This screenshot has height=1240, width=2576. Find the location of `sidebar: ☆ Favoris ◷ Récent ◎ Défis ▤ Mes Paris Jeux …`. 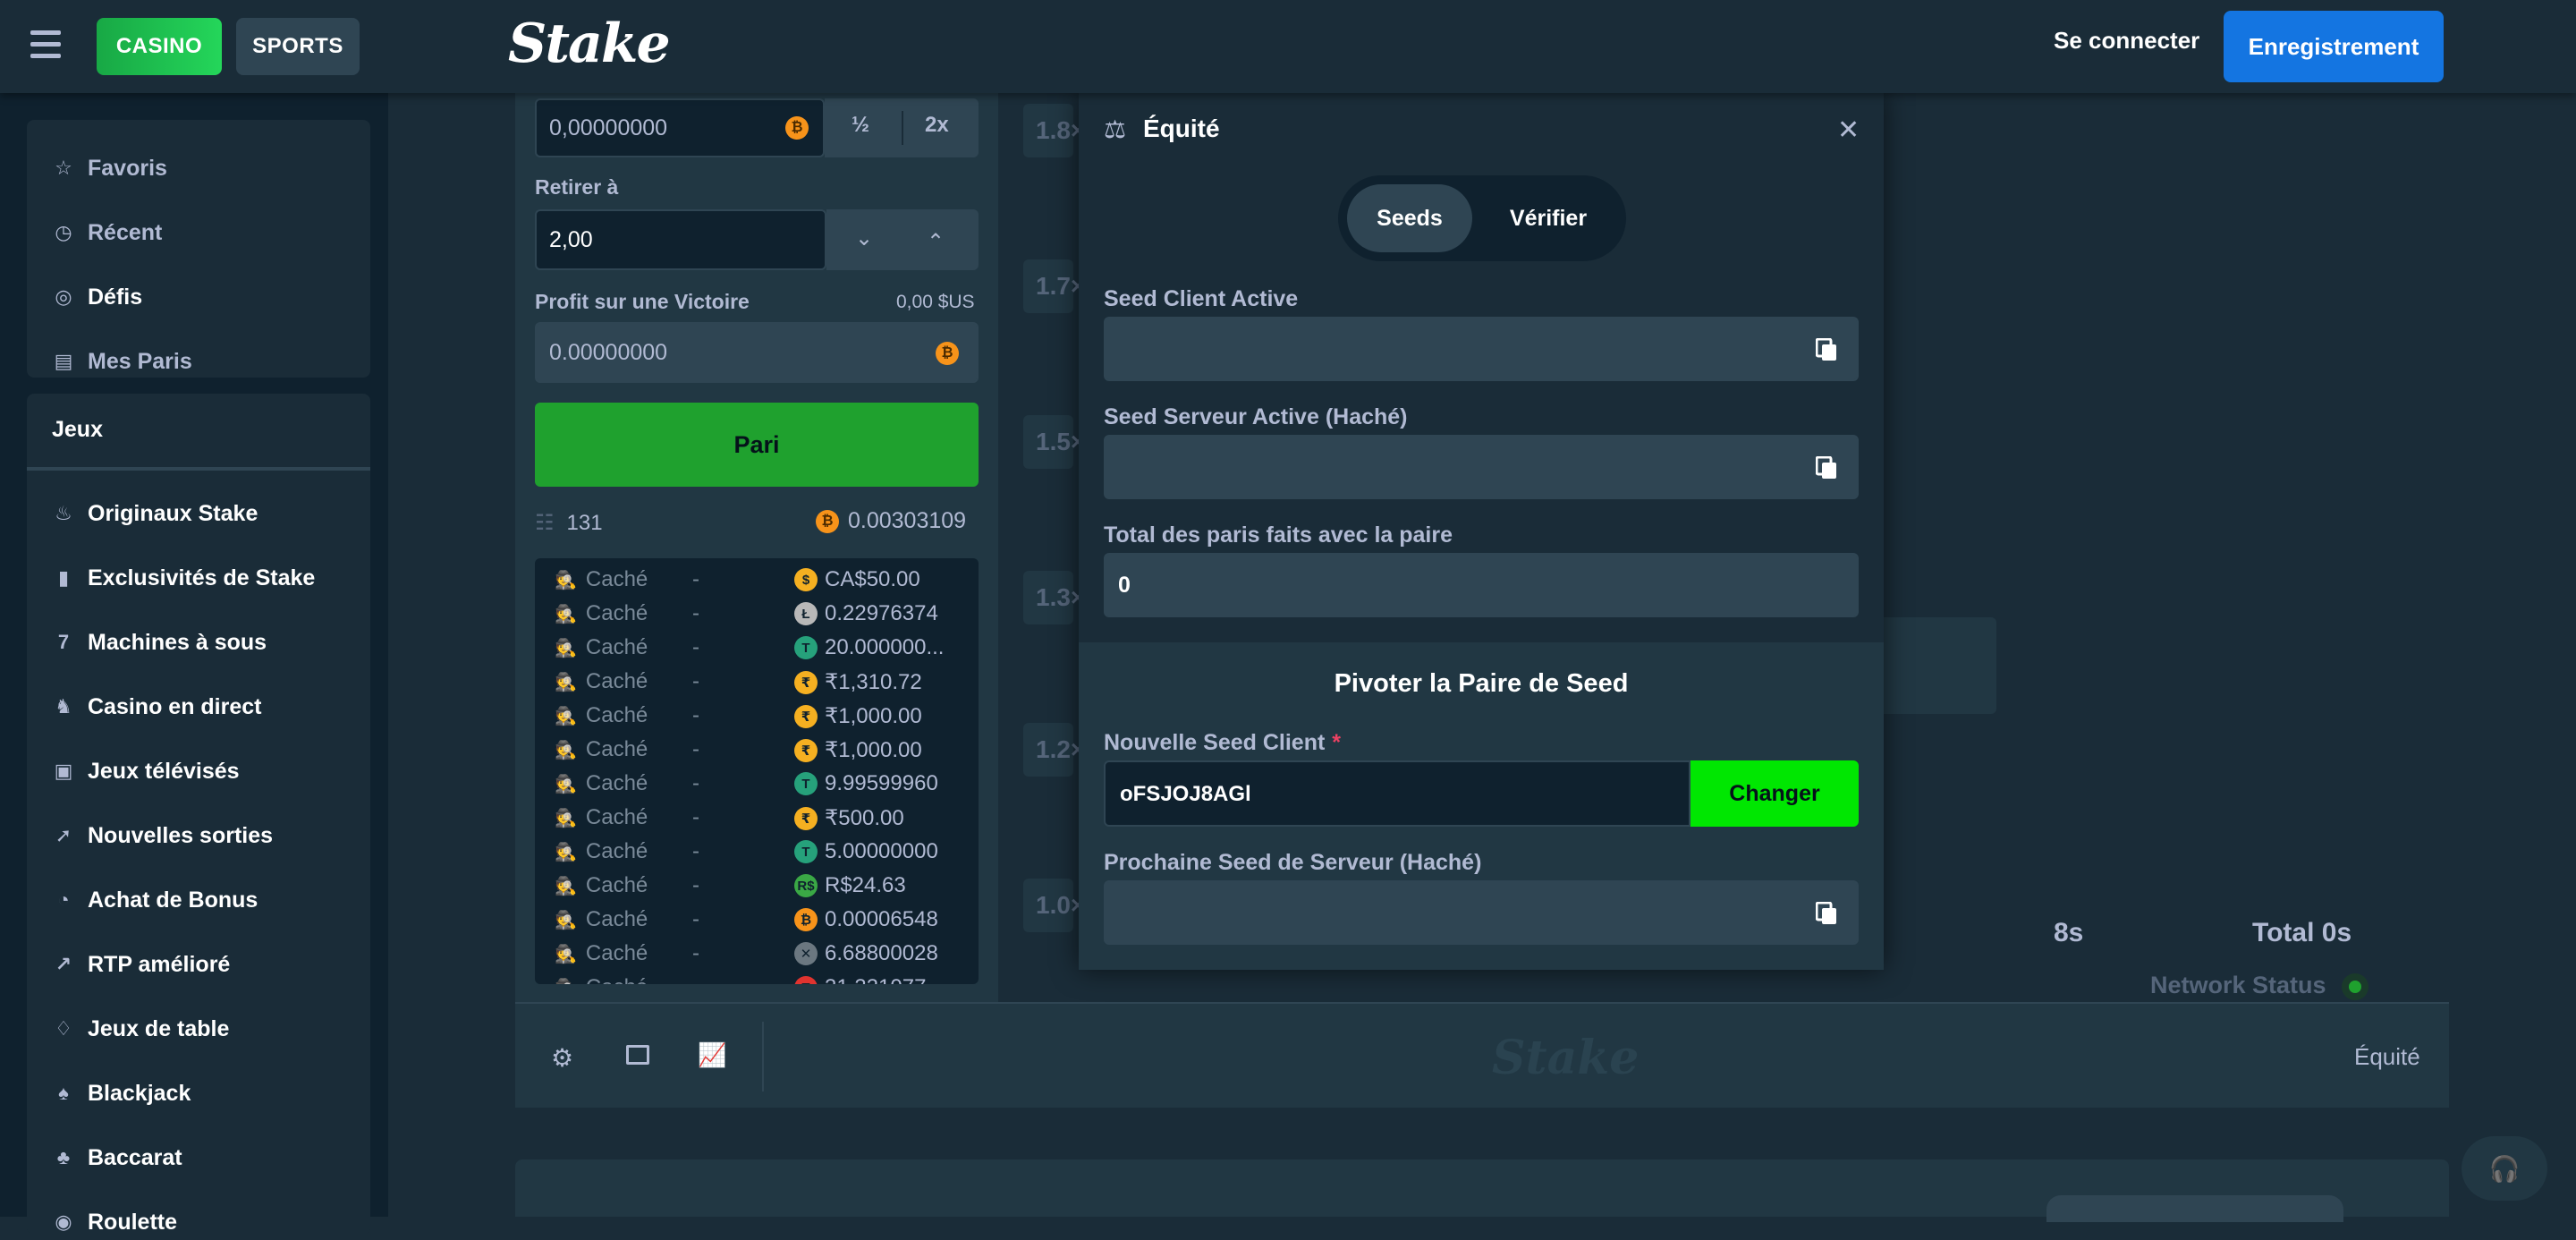

sidebar: ☆ Favoris ◷ Récent ◎ Défis ▤ Mes Paris Jeux … is located at coordinates (194, 664).